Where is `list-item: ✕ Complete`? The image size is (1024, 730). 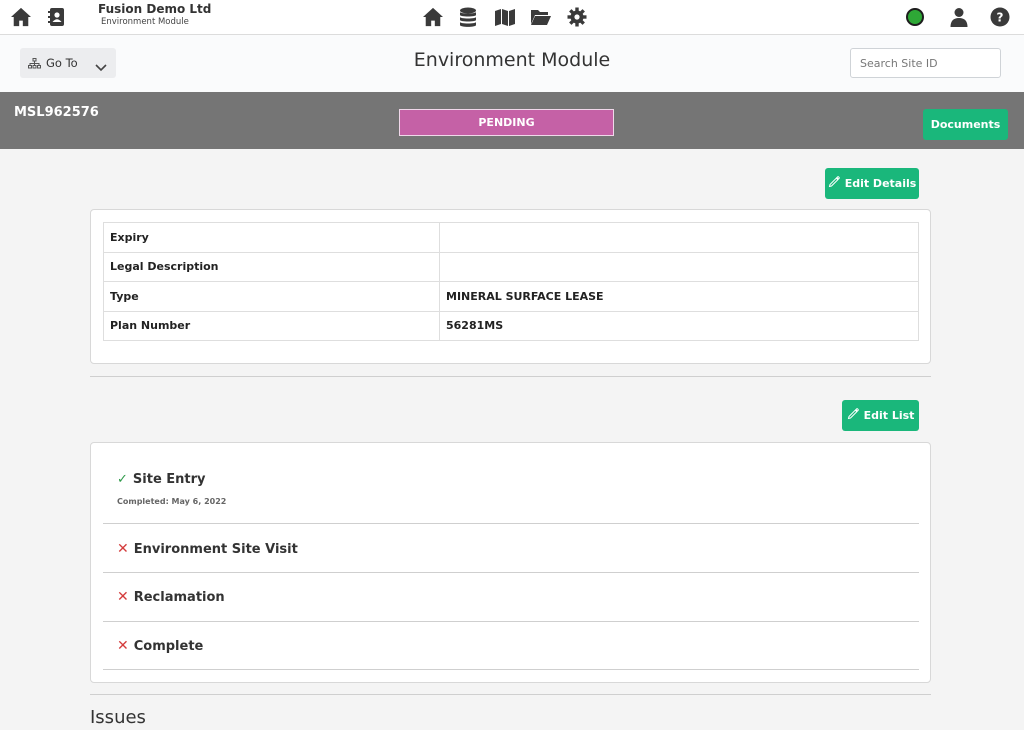 list-item: ✕ Complete is located at coordinates (511, 646).